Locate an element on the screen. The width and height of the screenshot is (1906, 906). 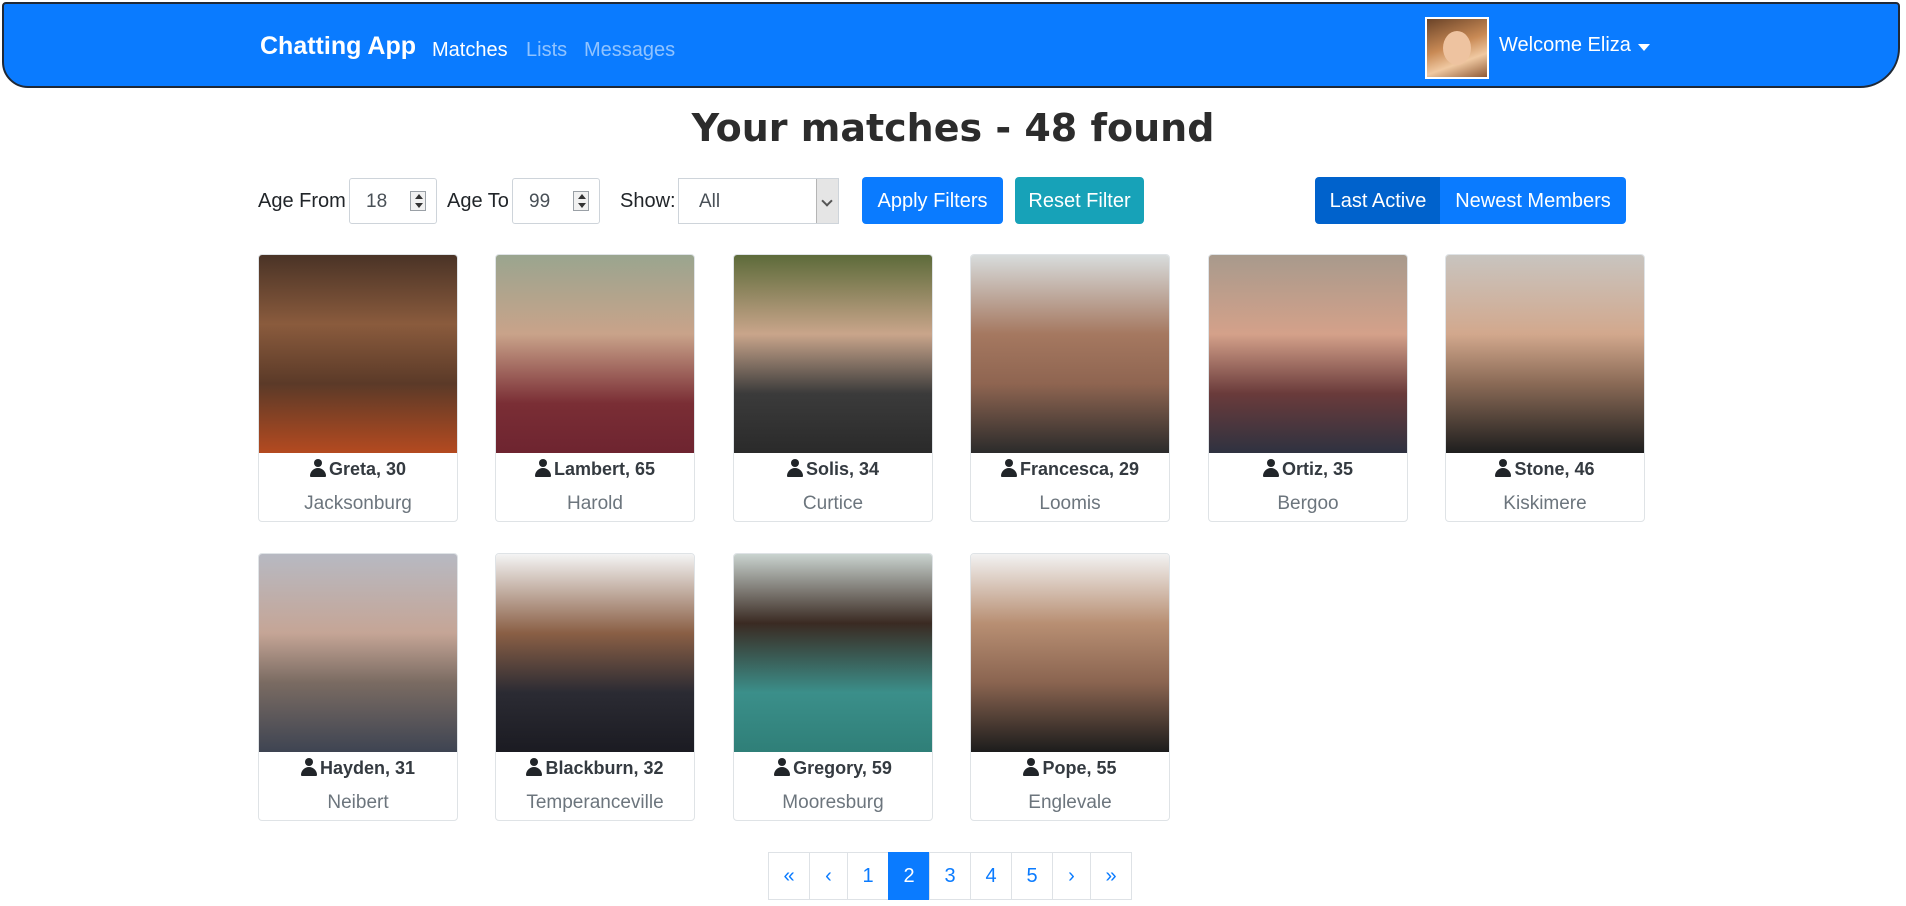
member-card: Gregory, 59 Mooresburg is located at coordinates (833, 687).